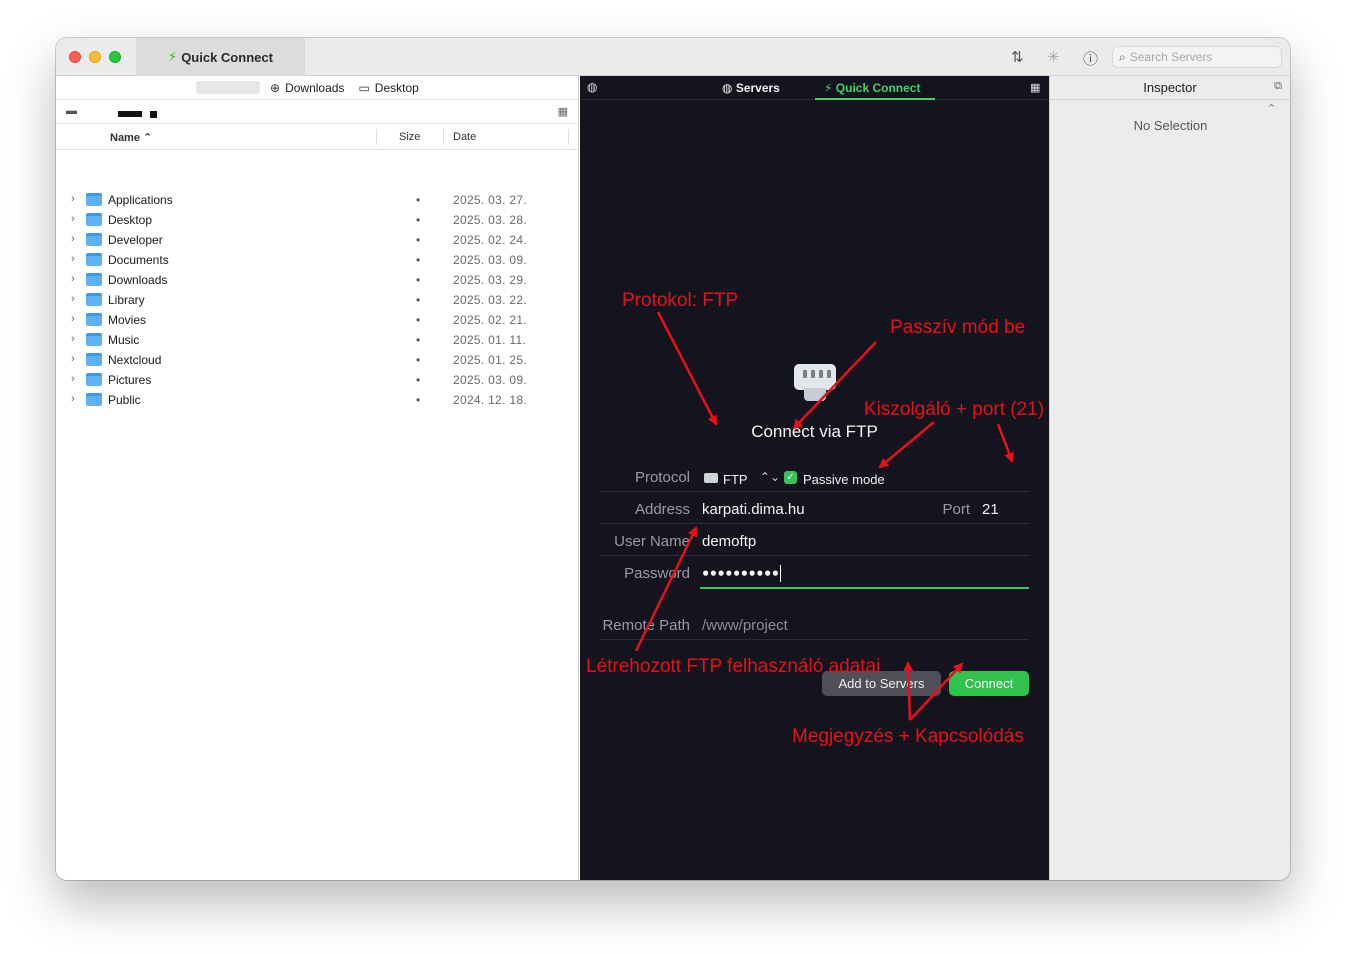 This screenshot has height=954, width=1346. I want to click on annotation-arrows, so click(824, 516).